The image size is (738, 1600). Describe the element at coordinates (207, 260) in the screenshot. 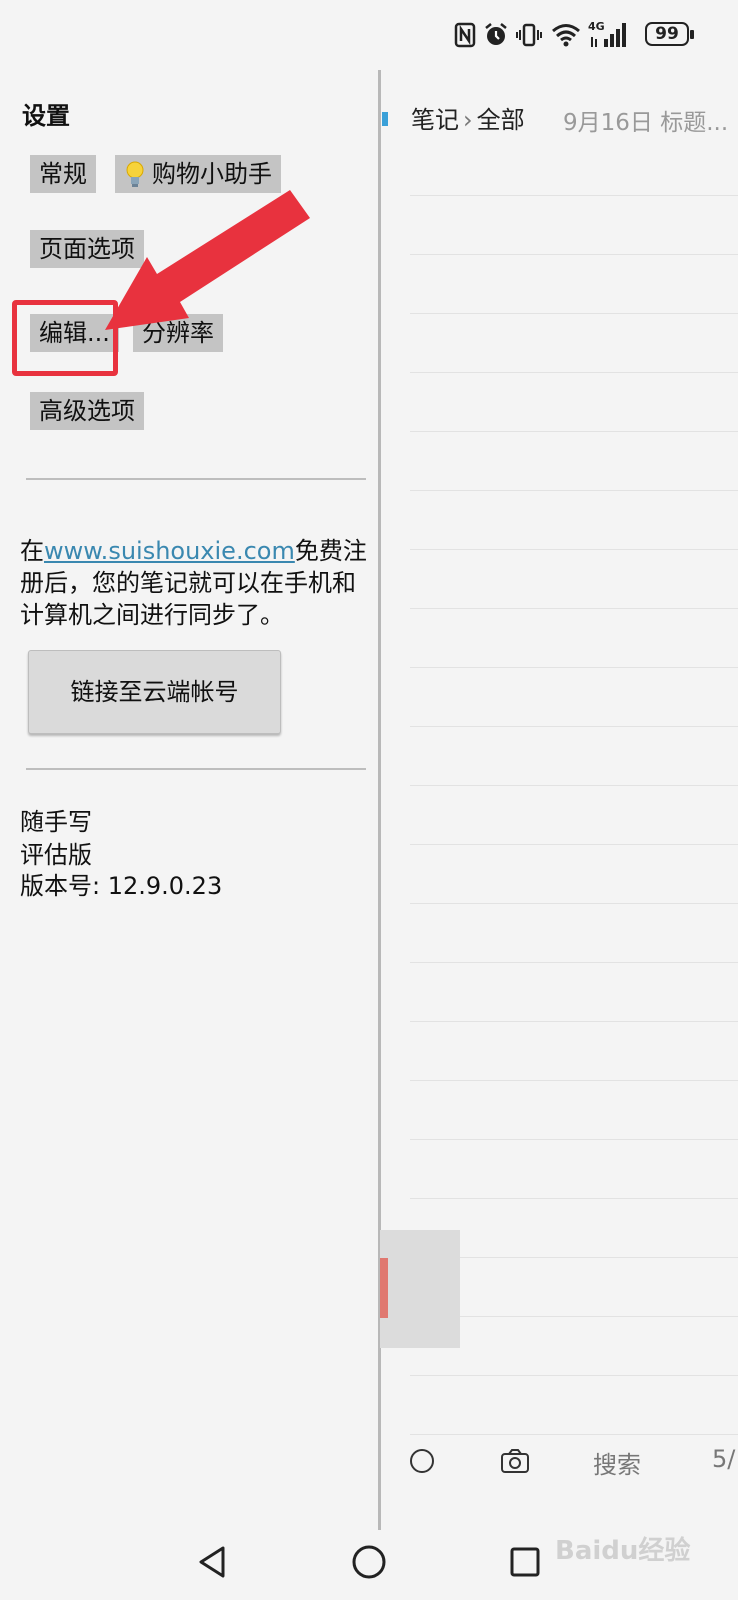

I see `arrow-annotation` at that location.